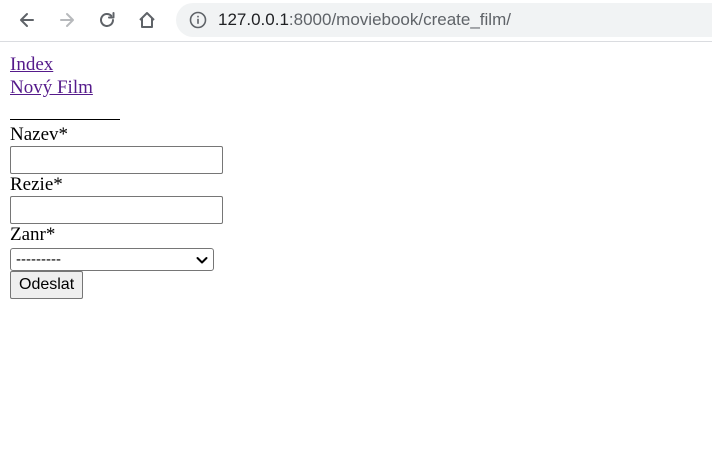 This screenshot has width=712, height=473. What do you see at coordinates (36, 184) in the screenshot?
I see `rezie-label: Rezie*` at bounding box center [36, 184].